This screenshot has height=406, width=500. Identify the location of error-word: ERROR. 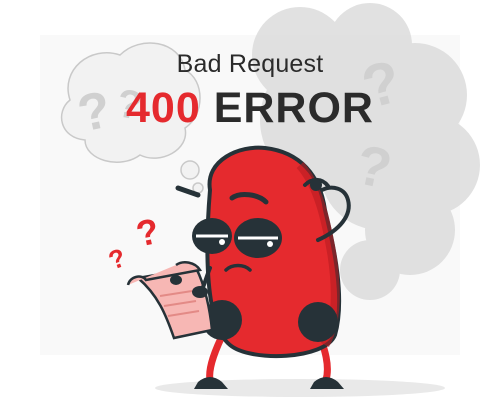
(293, 108).